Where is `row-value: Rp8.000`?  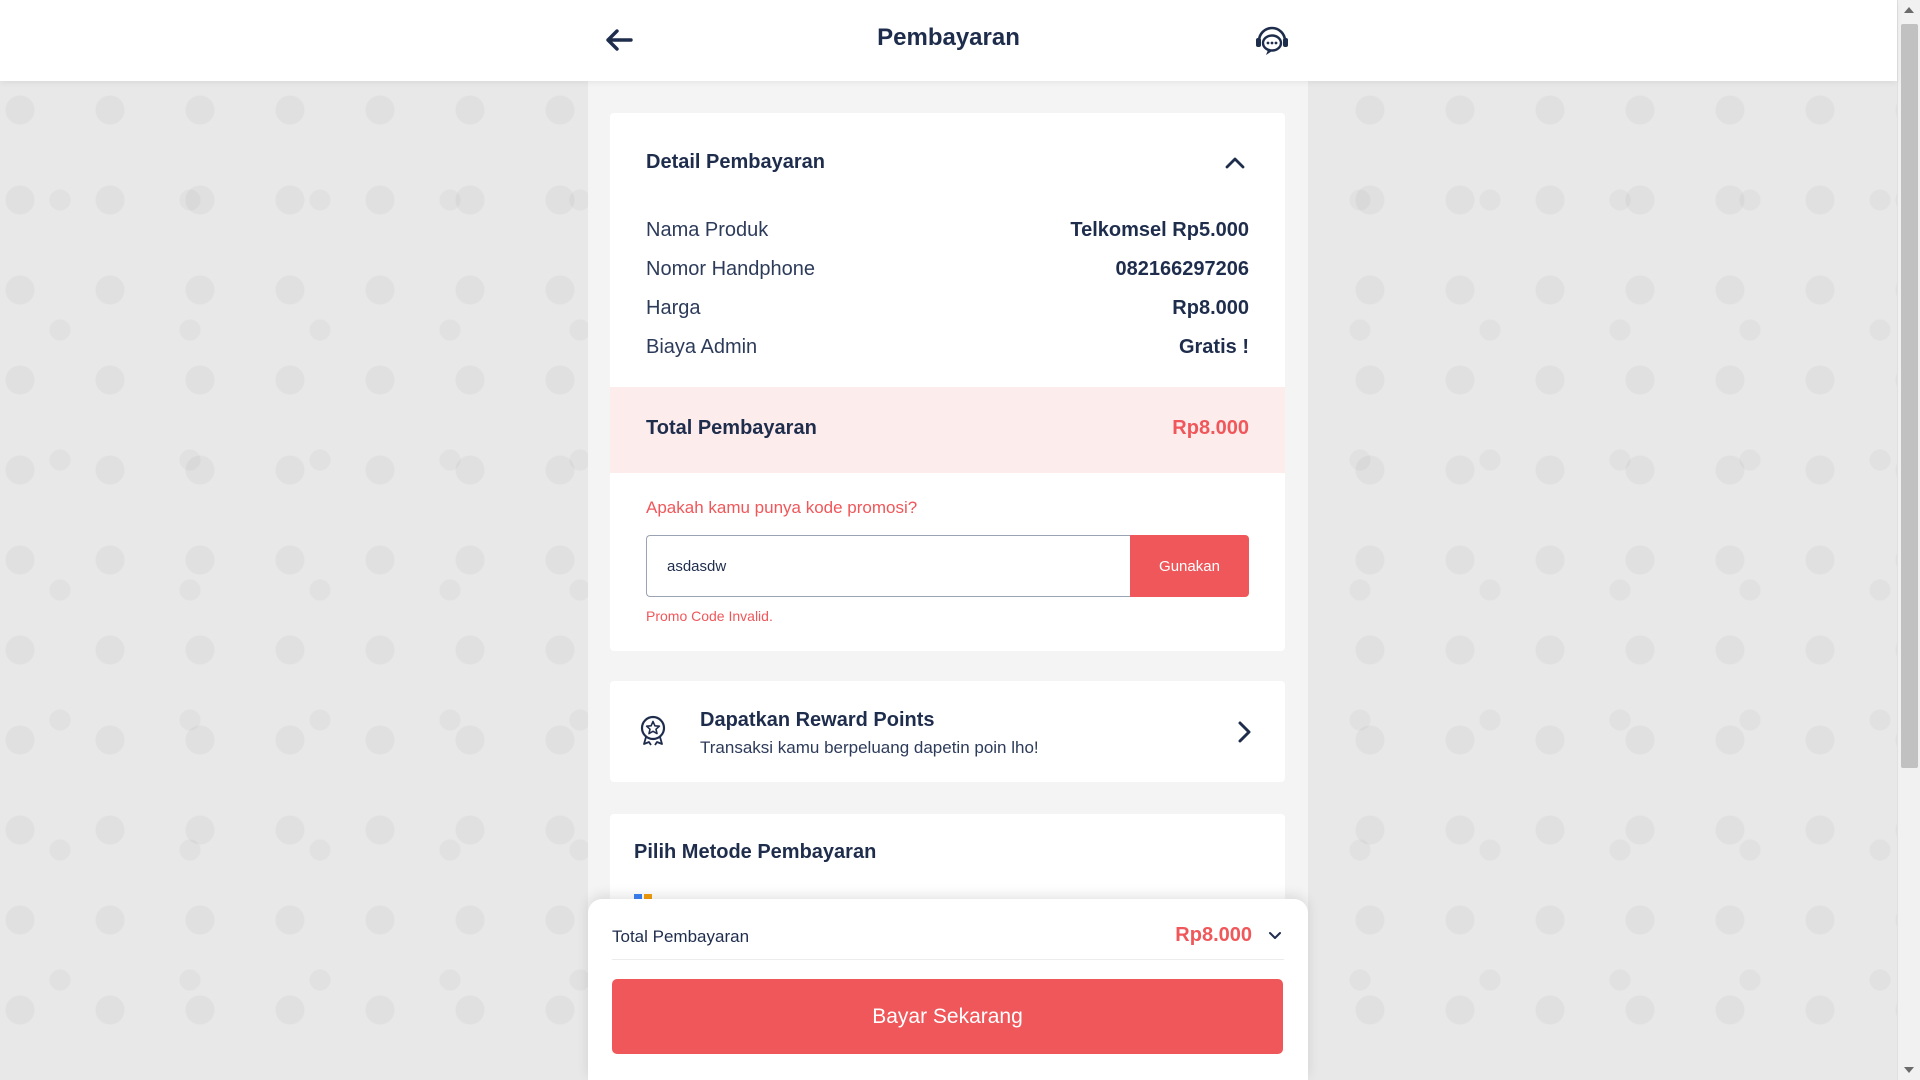
row-value: Rp8.000 is located at coordinates (1210, 308).